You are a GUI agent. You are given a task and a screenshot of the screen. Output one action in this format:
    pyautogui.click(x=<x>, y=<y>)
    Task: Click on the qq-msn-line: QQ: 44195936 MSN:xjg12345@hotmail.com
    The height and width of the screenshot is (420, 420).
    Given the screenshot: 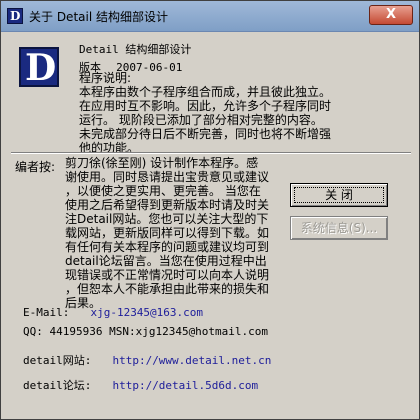 What is the action you would take?
    pyautogui.click(x=146, y=331)
    